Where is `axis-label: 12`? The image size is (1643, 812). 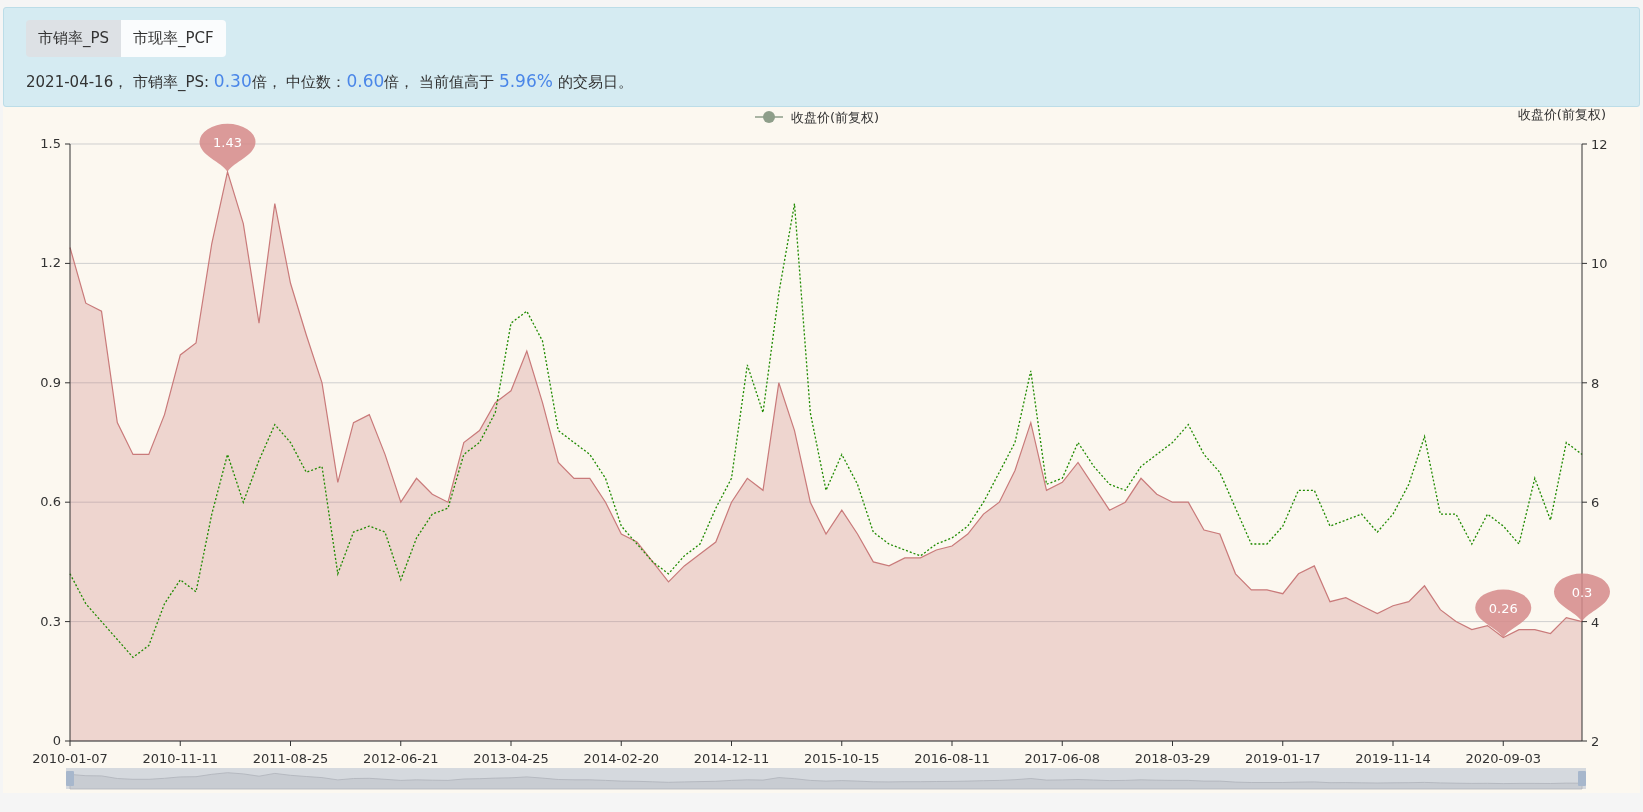 axis-label: 12 is located at coordinates (1599, 144).